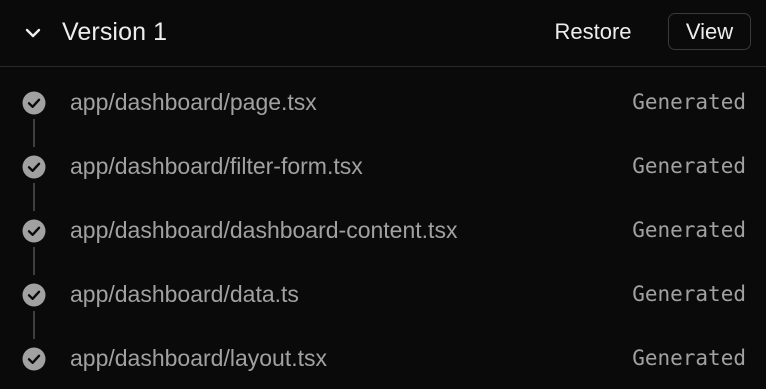 Image resolution: width=766 pixels, height=389 pixels. What do you see at coordinates (198, 358) in the screenshot?
I see `file-path: app/dashboard/layout.tsx` at bounding box center [198, 358].